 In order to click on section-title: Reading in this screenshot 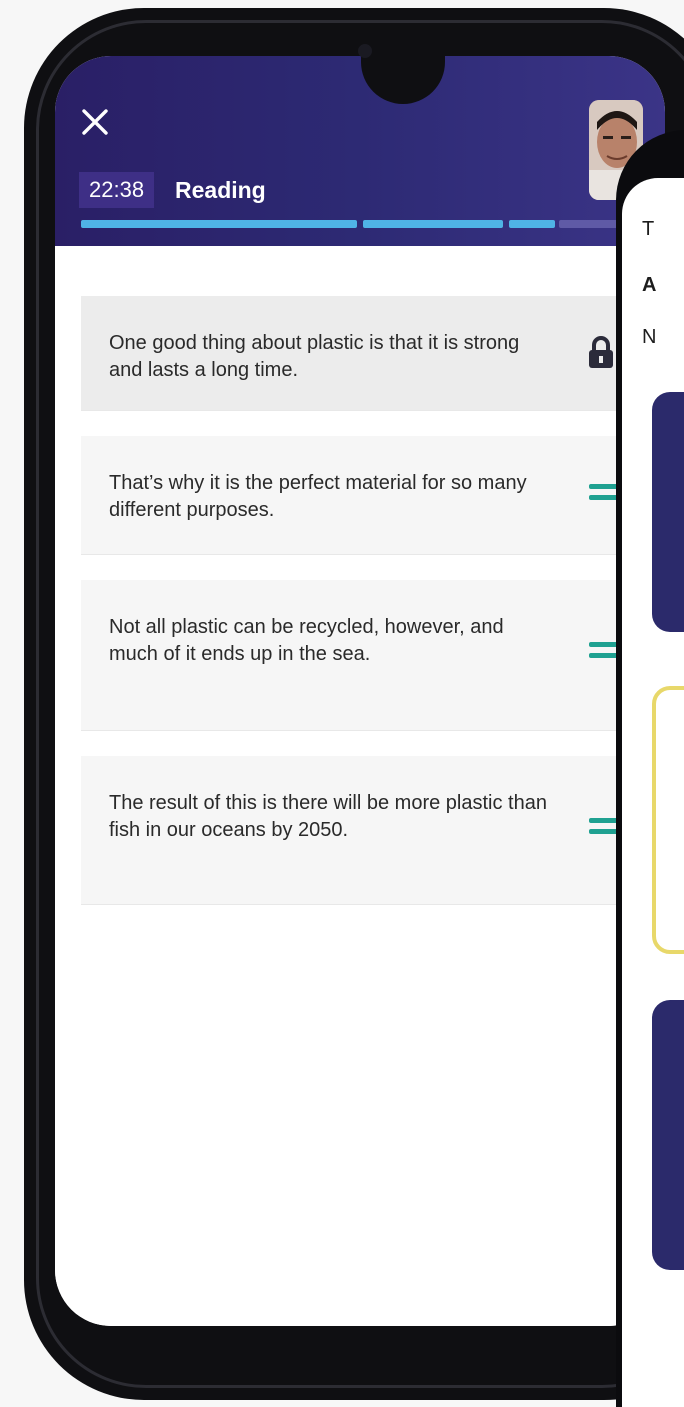, I will do `click(220, 189)`.